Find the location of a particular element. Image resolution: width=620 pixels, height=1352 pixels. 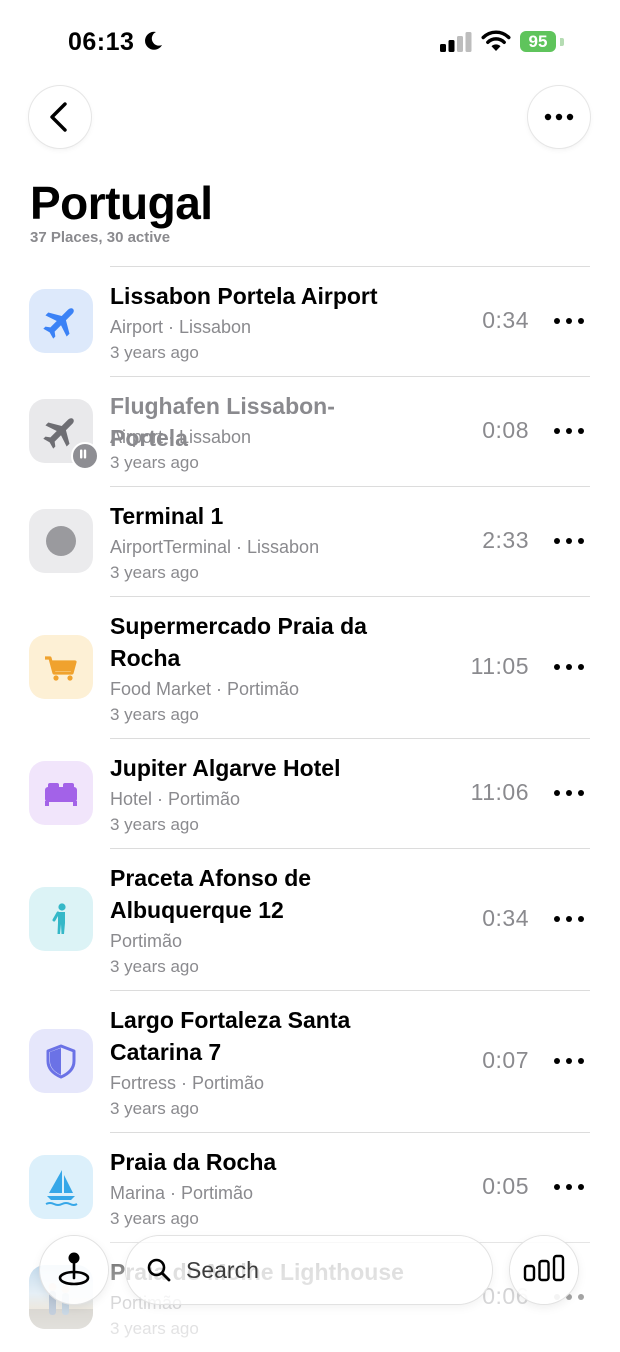

bed-icon is located at coordinates (61, 794).